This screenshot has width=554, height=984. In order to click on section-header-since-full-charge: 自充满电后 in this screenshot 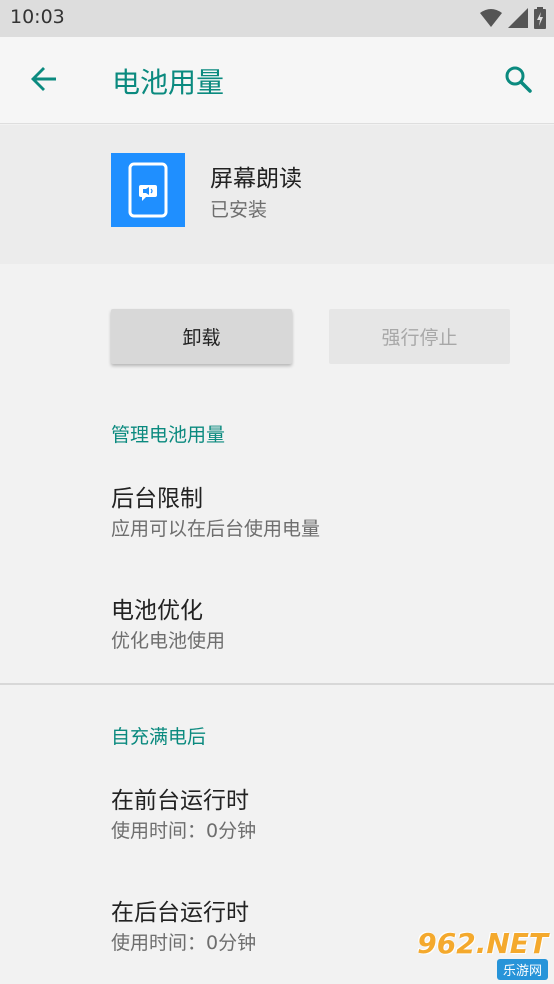, I will do `click(159, 737)`.